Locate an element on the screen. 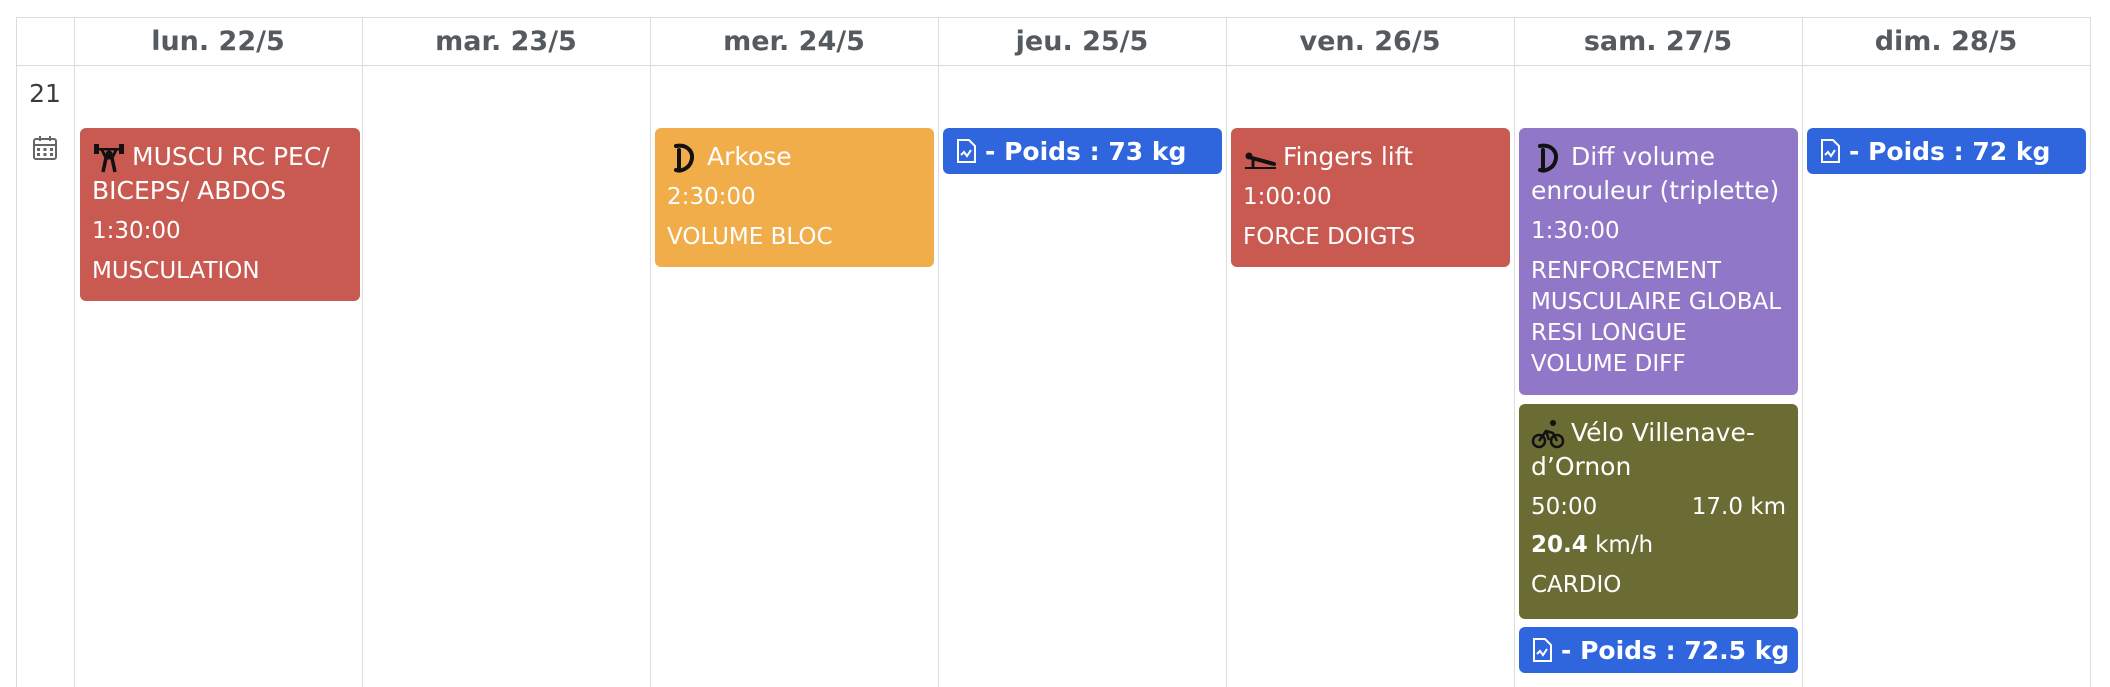 This screenshot has width=2110, height=687. calendar-icon is located at coordinates (45, 148).